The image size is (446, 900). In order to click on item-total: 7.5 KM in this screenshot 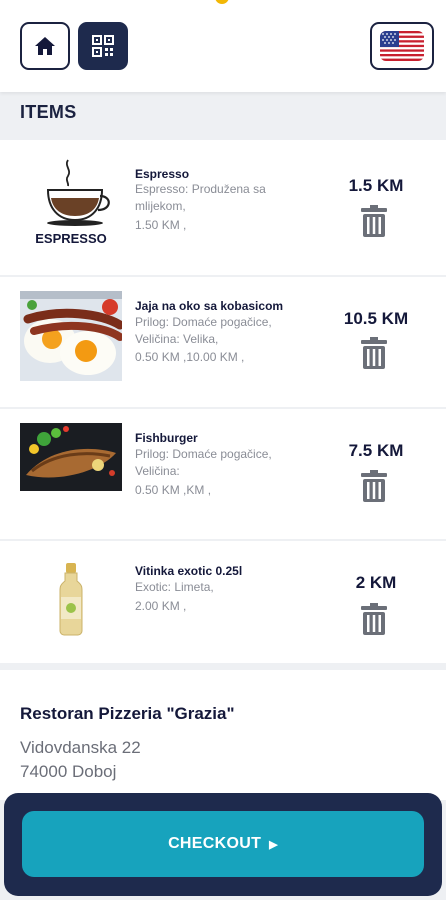, I will do `click(376, 450)`.